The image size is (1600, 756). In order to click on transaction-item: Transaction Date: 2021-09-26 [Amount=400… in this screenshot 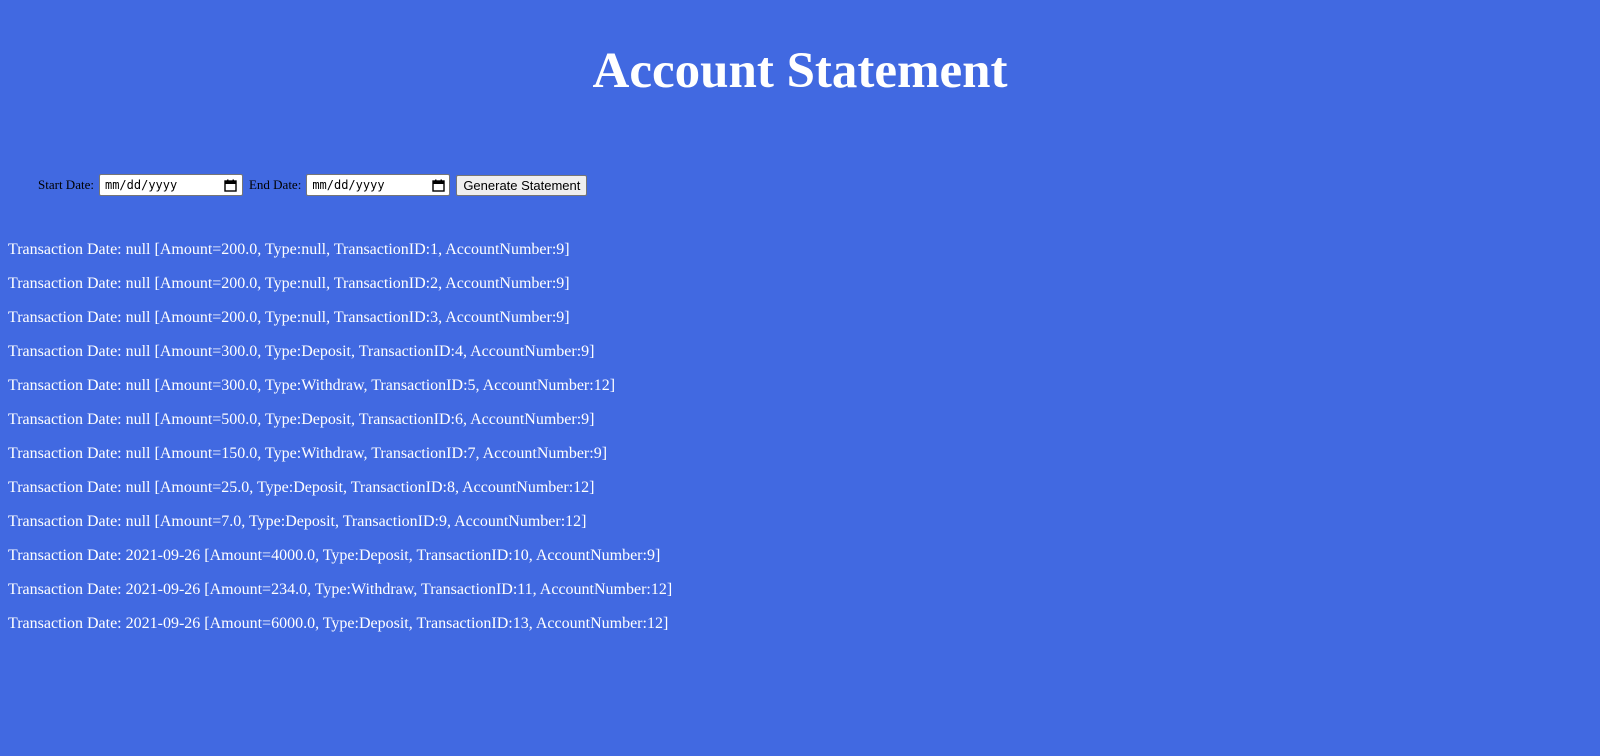, I will do `click(334, 555)`.